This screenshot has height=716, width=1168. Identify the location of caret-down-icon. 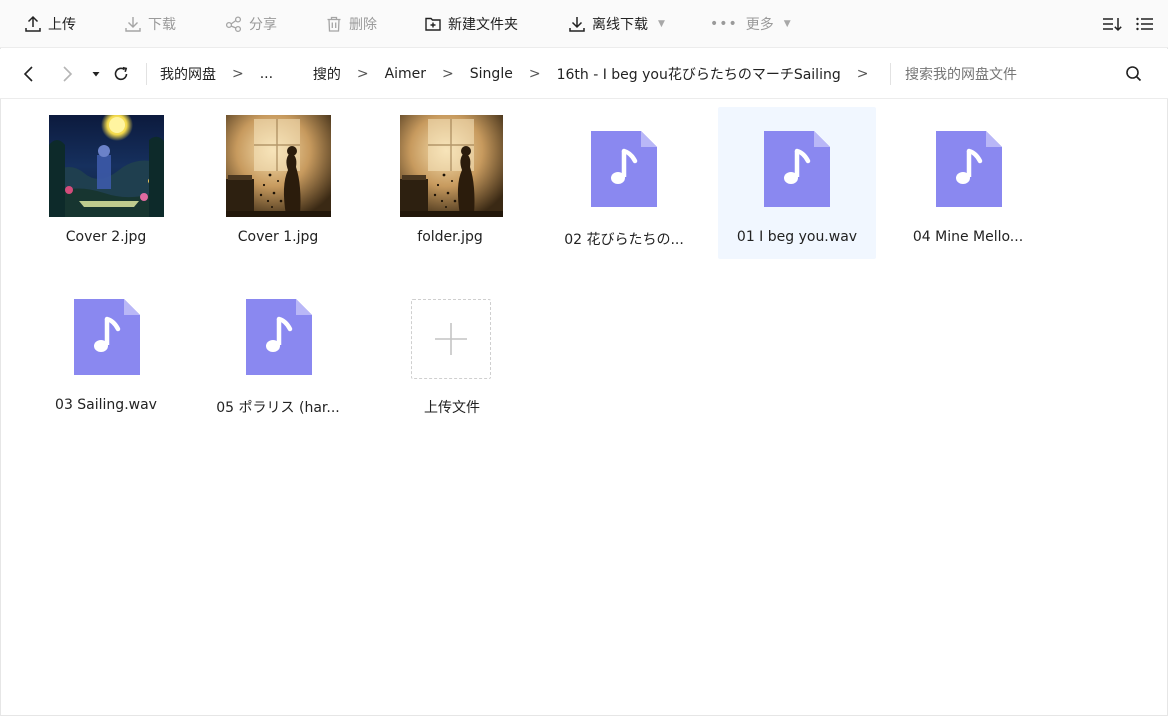
(96, 74).